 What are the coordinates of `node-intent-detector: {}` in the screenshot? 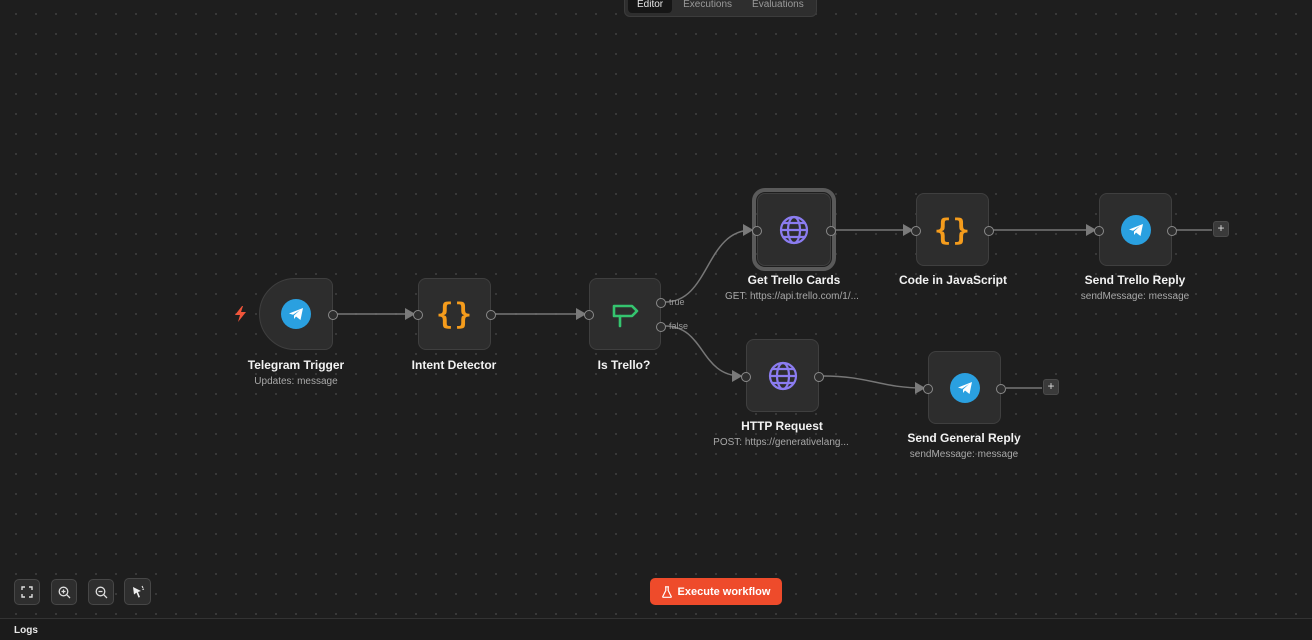 It's located at (454, 314).